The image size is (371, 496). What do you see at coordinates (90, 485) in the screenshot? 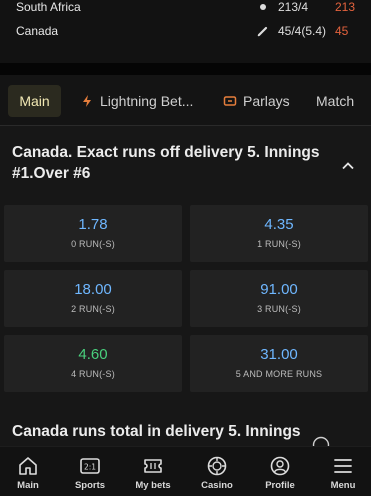
I see `nav-label: Sports` at bounding box center [90, 485].